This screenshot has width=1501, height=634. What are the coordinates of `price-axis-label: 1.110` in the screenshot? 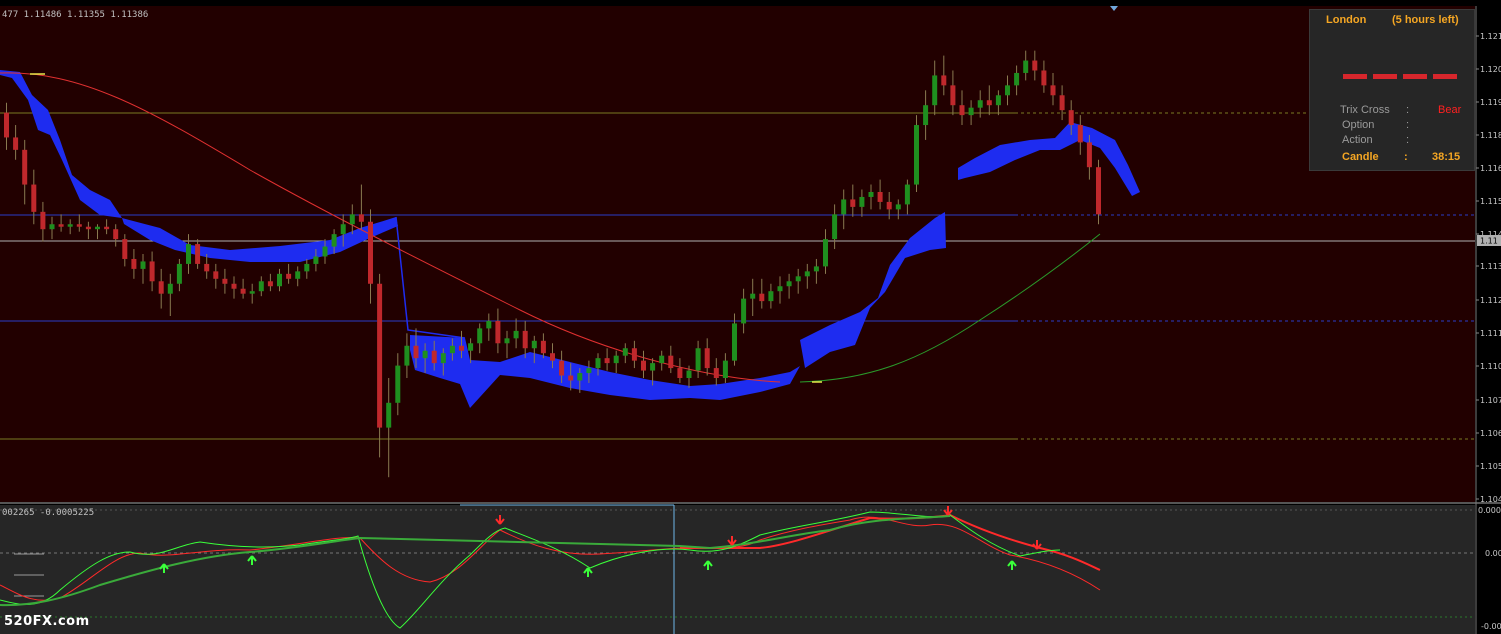 It's located at (1490, 366).